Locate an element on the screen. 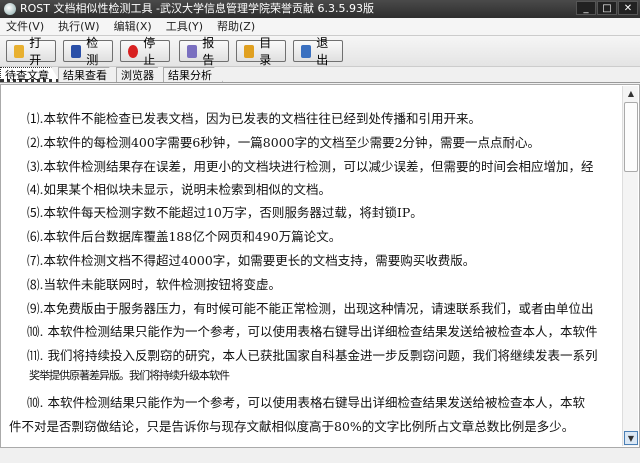 The image size is (640, 463). stop-button: 停止 is located at coordinates (145, 51).